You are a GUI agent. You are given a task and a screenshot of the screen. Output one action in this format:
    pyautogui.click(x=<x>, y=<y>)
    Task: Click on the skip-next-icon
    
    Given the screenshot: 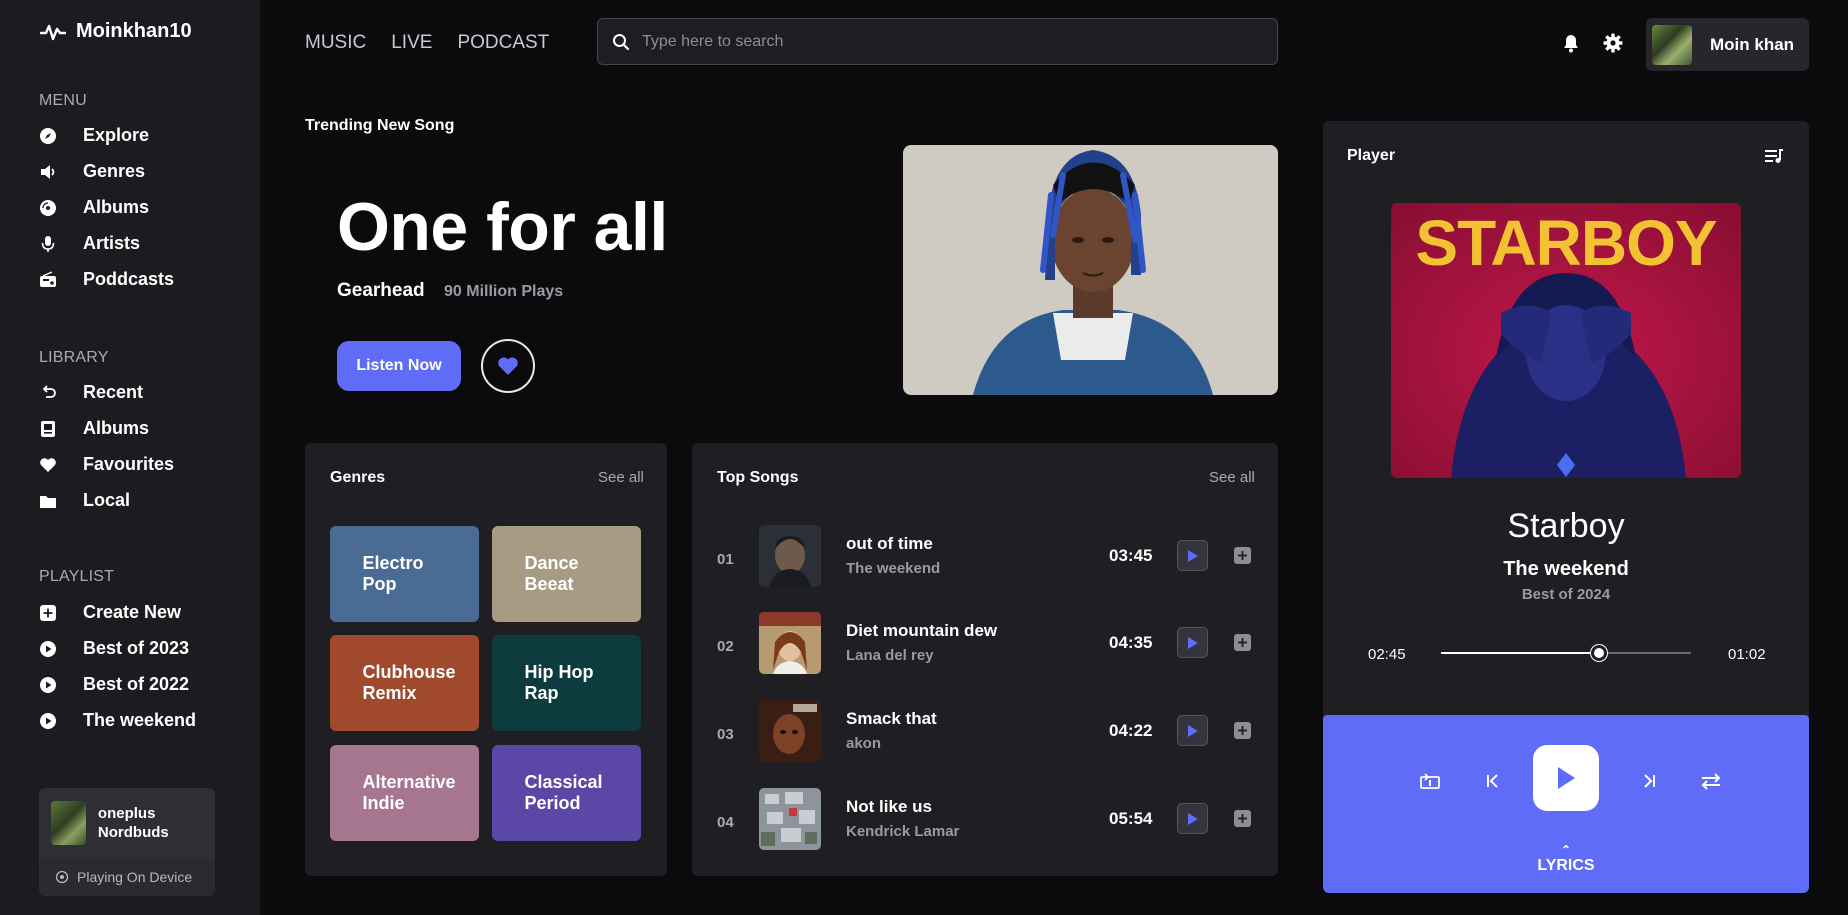 What is the action you would take?
    pyautogui.click(x=1649, y=781)
    